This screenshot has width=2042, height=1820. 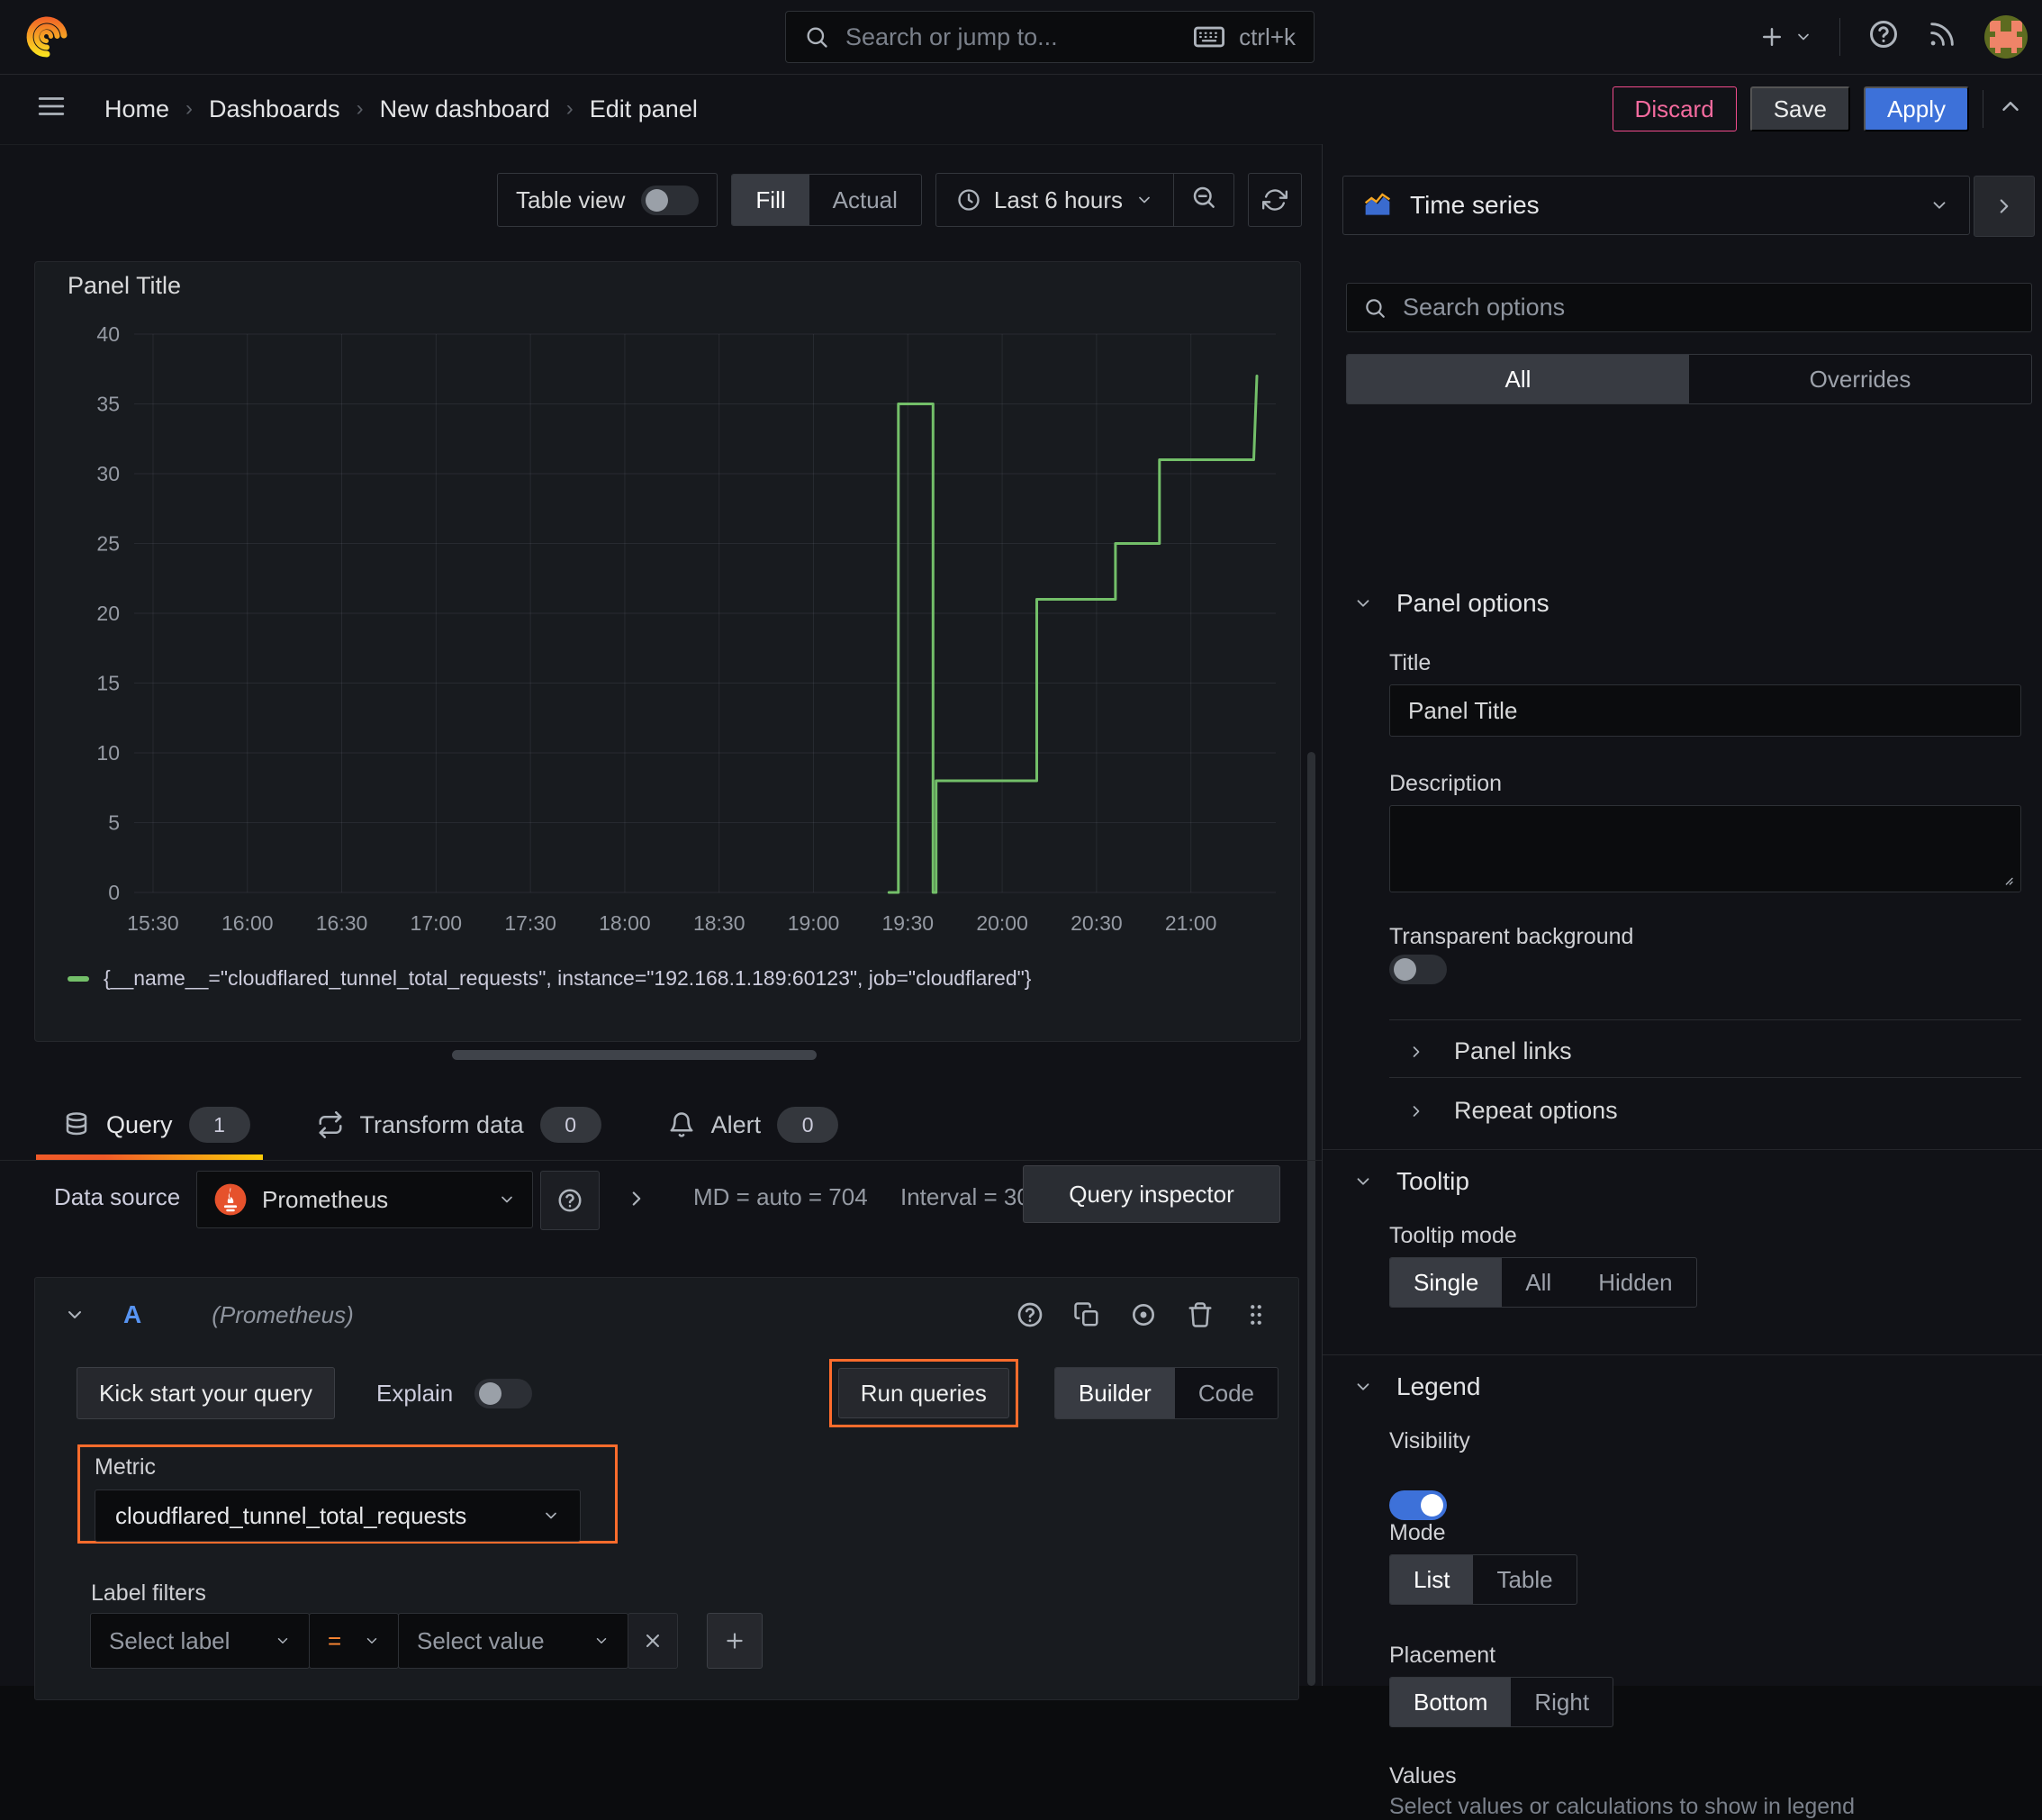 What do you see at coordinates (2007, 879) in the screenshot?
I see `resize-handle-icon` at bounding box center [2007, 879].